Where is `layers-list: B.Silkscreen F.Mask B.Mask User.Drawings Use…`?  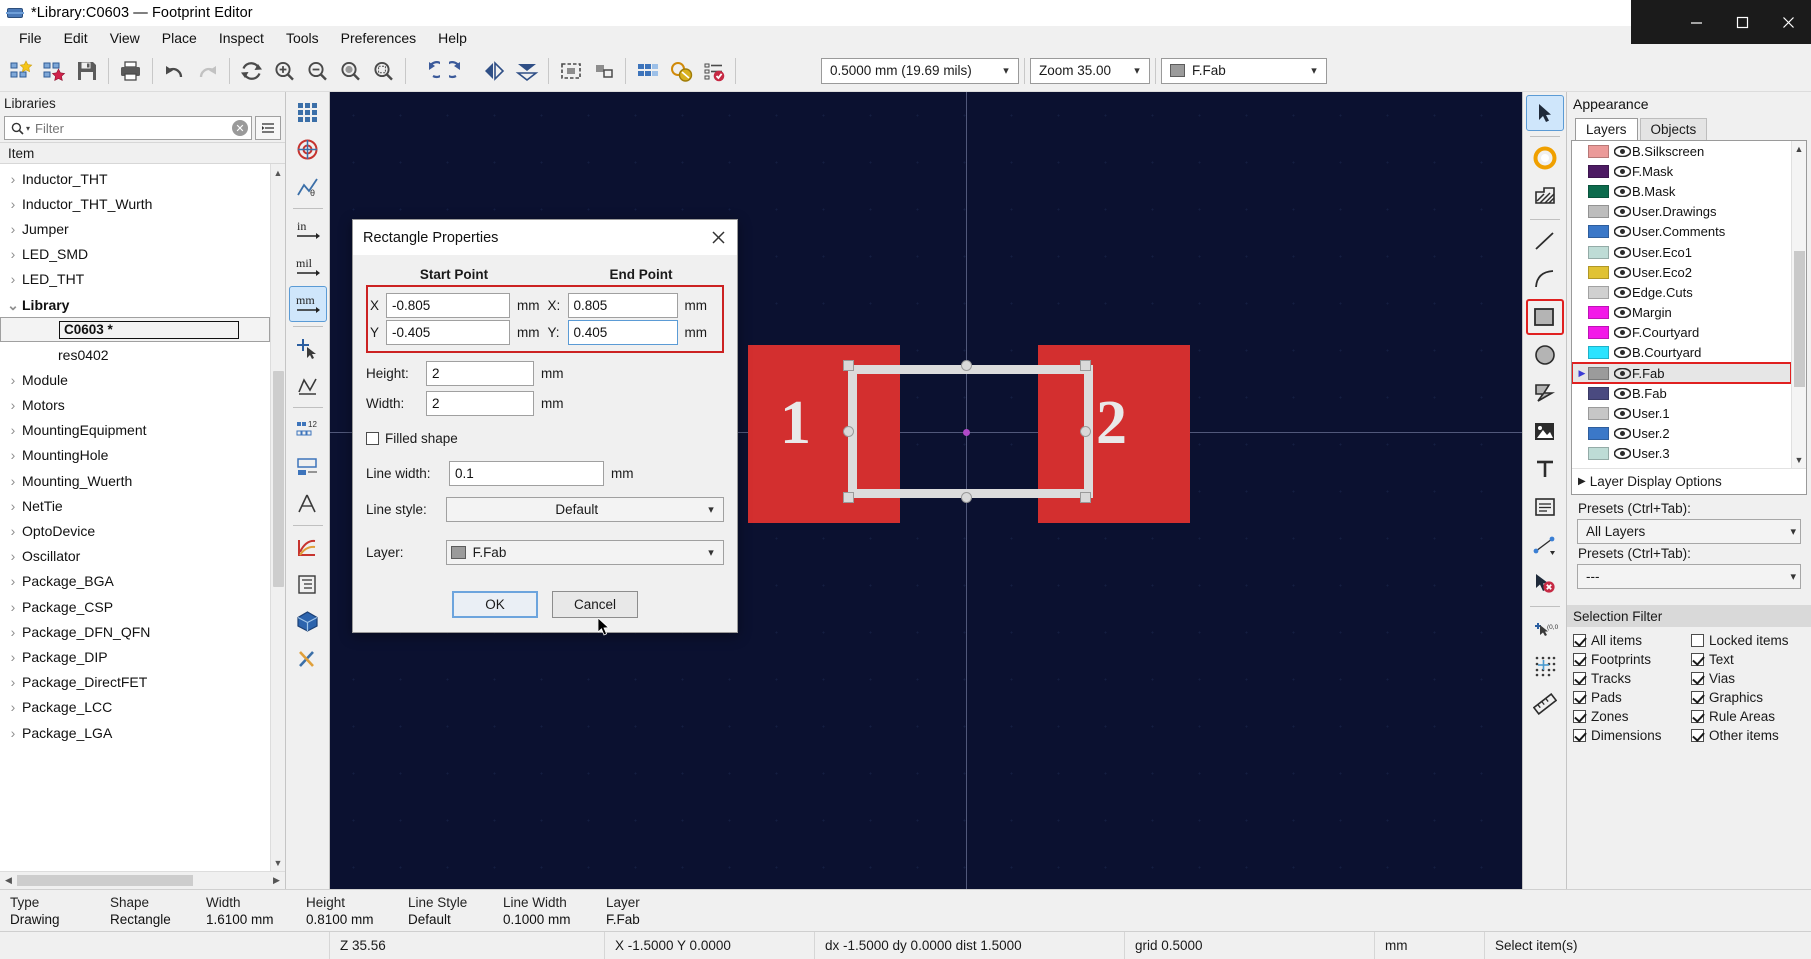 layers-list: B.Silkscreen F.Mask B.Mask User.Drawings Use… is located at coordinates (1689, 304).